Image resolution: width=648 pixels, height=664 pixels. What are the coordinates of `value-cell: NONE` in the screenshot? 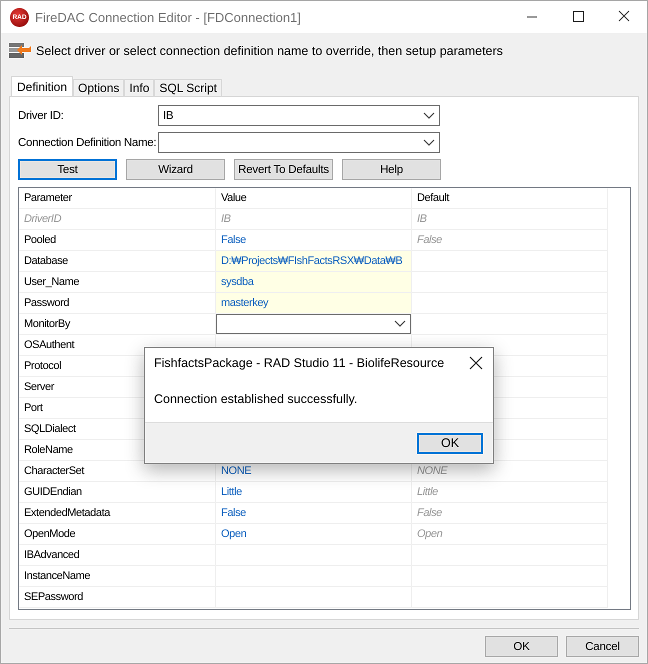 It's located at (313, 471).